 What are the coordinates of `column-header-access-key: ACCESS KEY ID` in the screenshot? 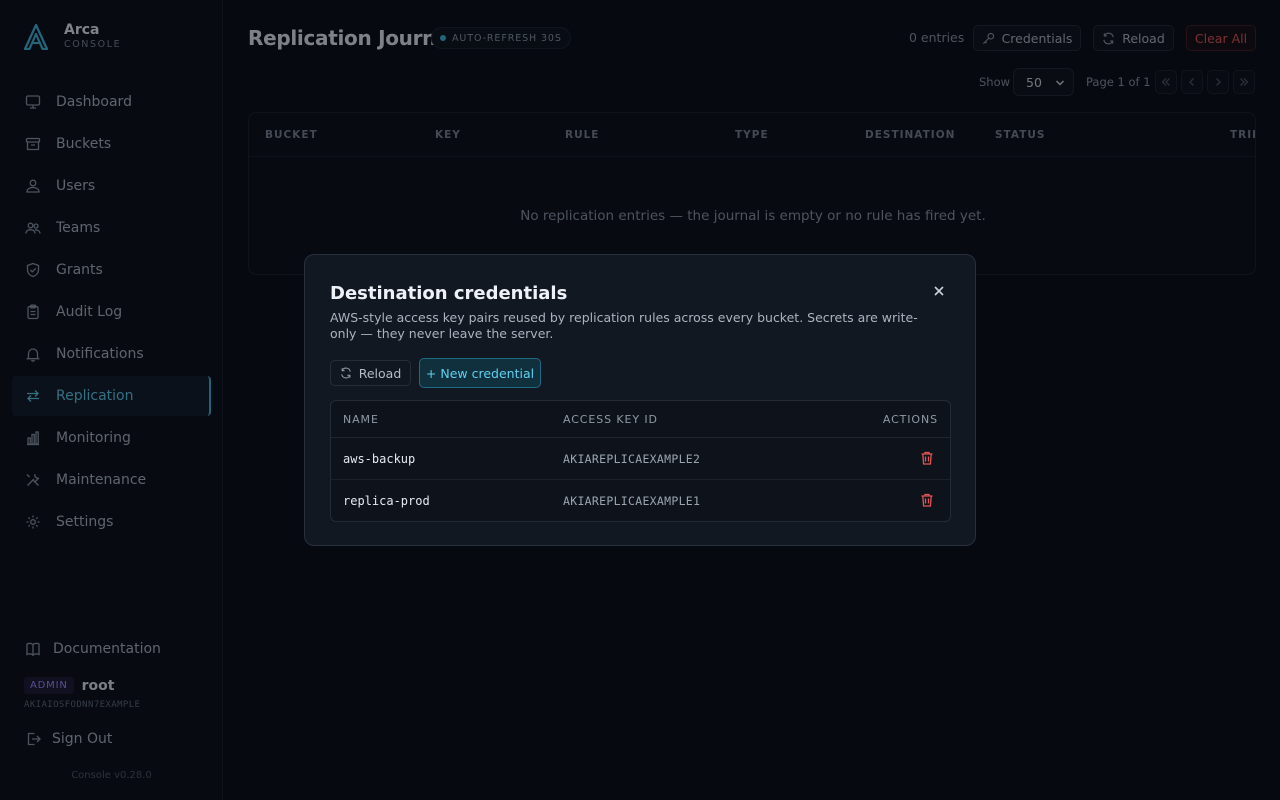 It's located at (610, 419).